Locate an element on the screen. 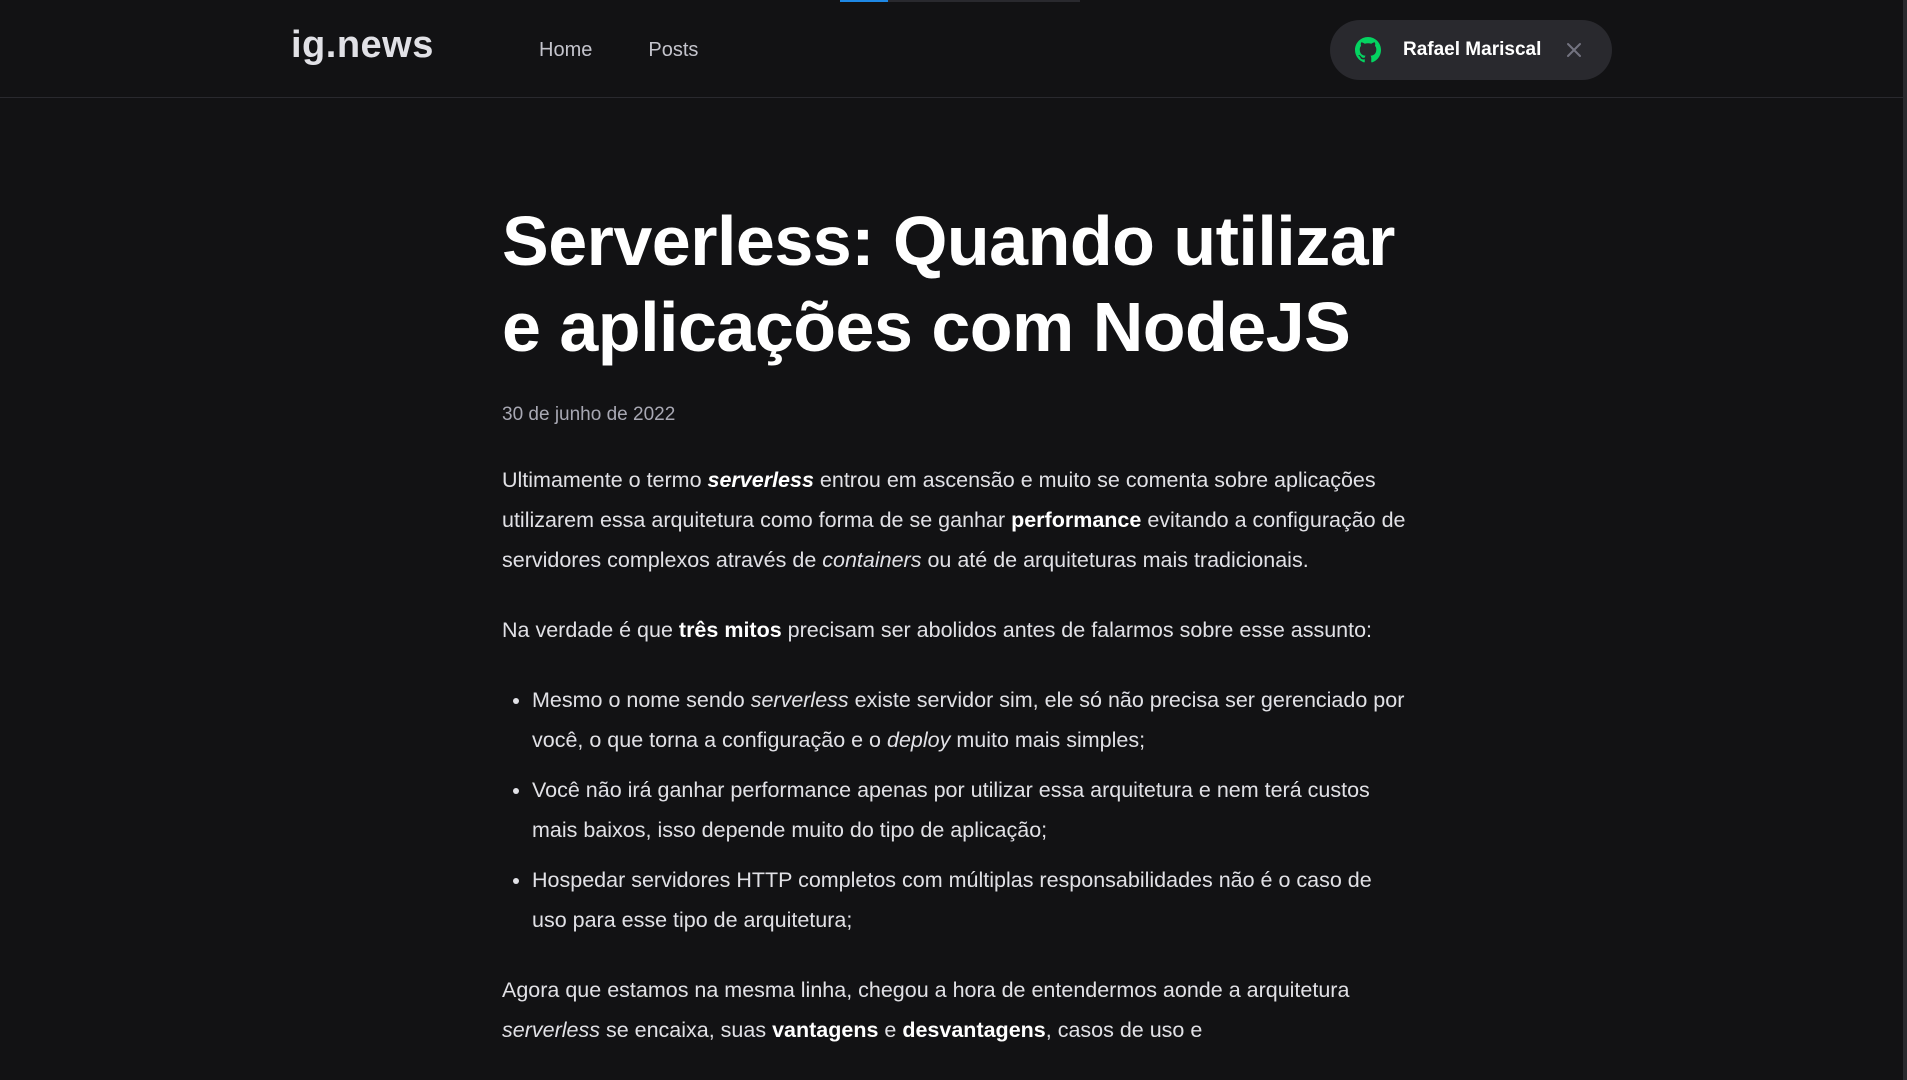  main-nav: Home Posts is located at coordinates (618, 50).